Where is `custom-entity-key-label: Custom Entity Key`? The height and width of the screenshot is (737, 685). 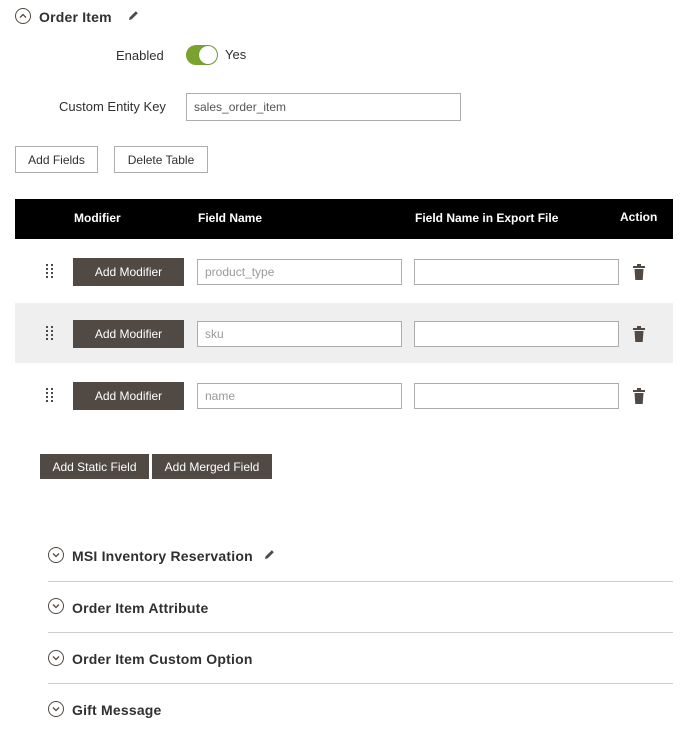 custom-entity-key-label: Custom Entity Key is located at coordinates (112, 106).